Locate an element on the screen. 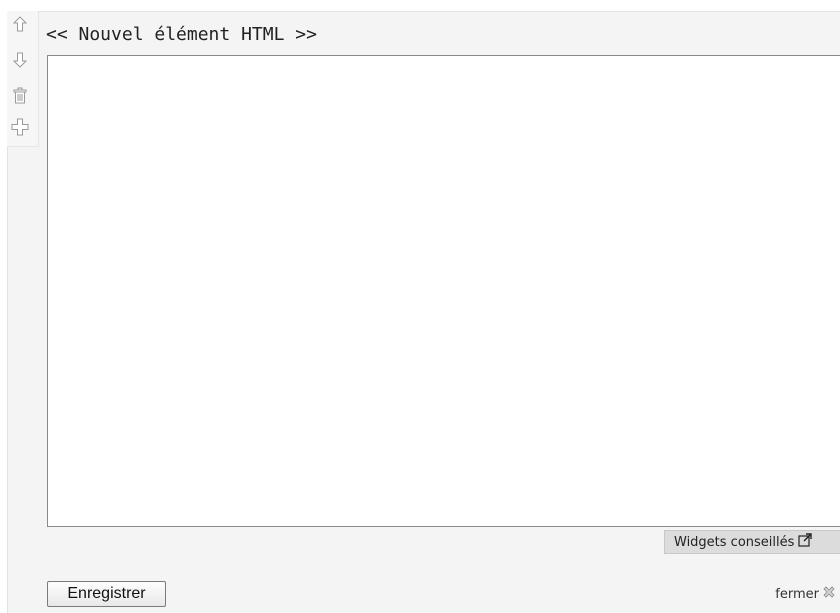 This screenshot has width=840, height=613. trash-icon is located at coordinates (20, 95).